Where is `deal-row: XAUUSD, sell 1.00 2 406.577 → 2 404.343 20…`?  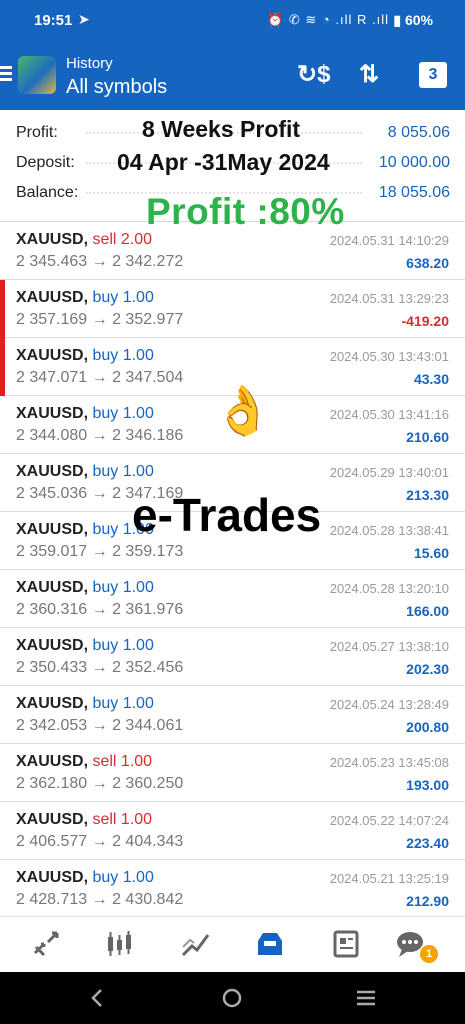 deal-row: XAUUSD, sell 1.00 2 406.577 → 2 404.343 20… is located at coordinates (232, 831).